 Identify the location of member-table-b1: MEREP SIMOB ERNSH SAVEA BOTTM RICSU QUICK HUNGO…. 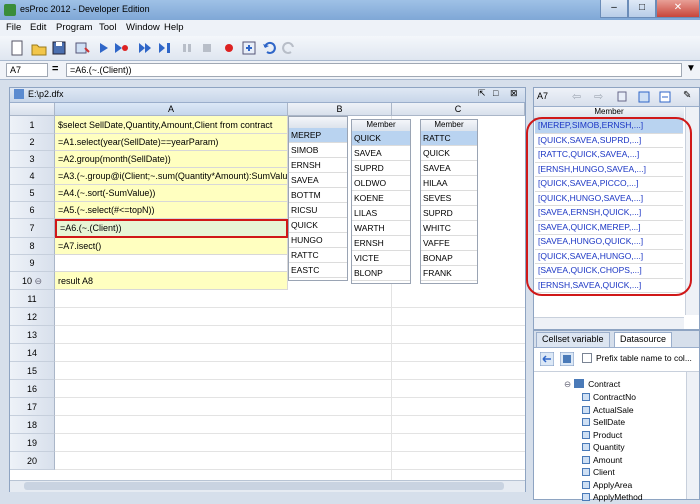
(318, 198).